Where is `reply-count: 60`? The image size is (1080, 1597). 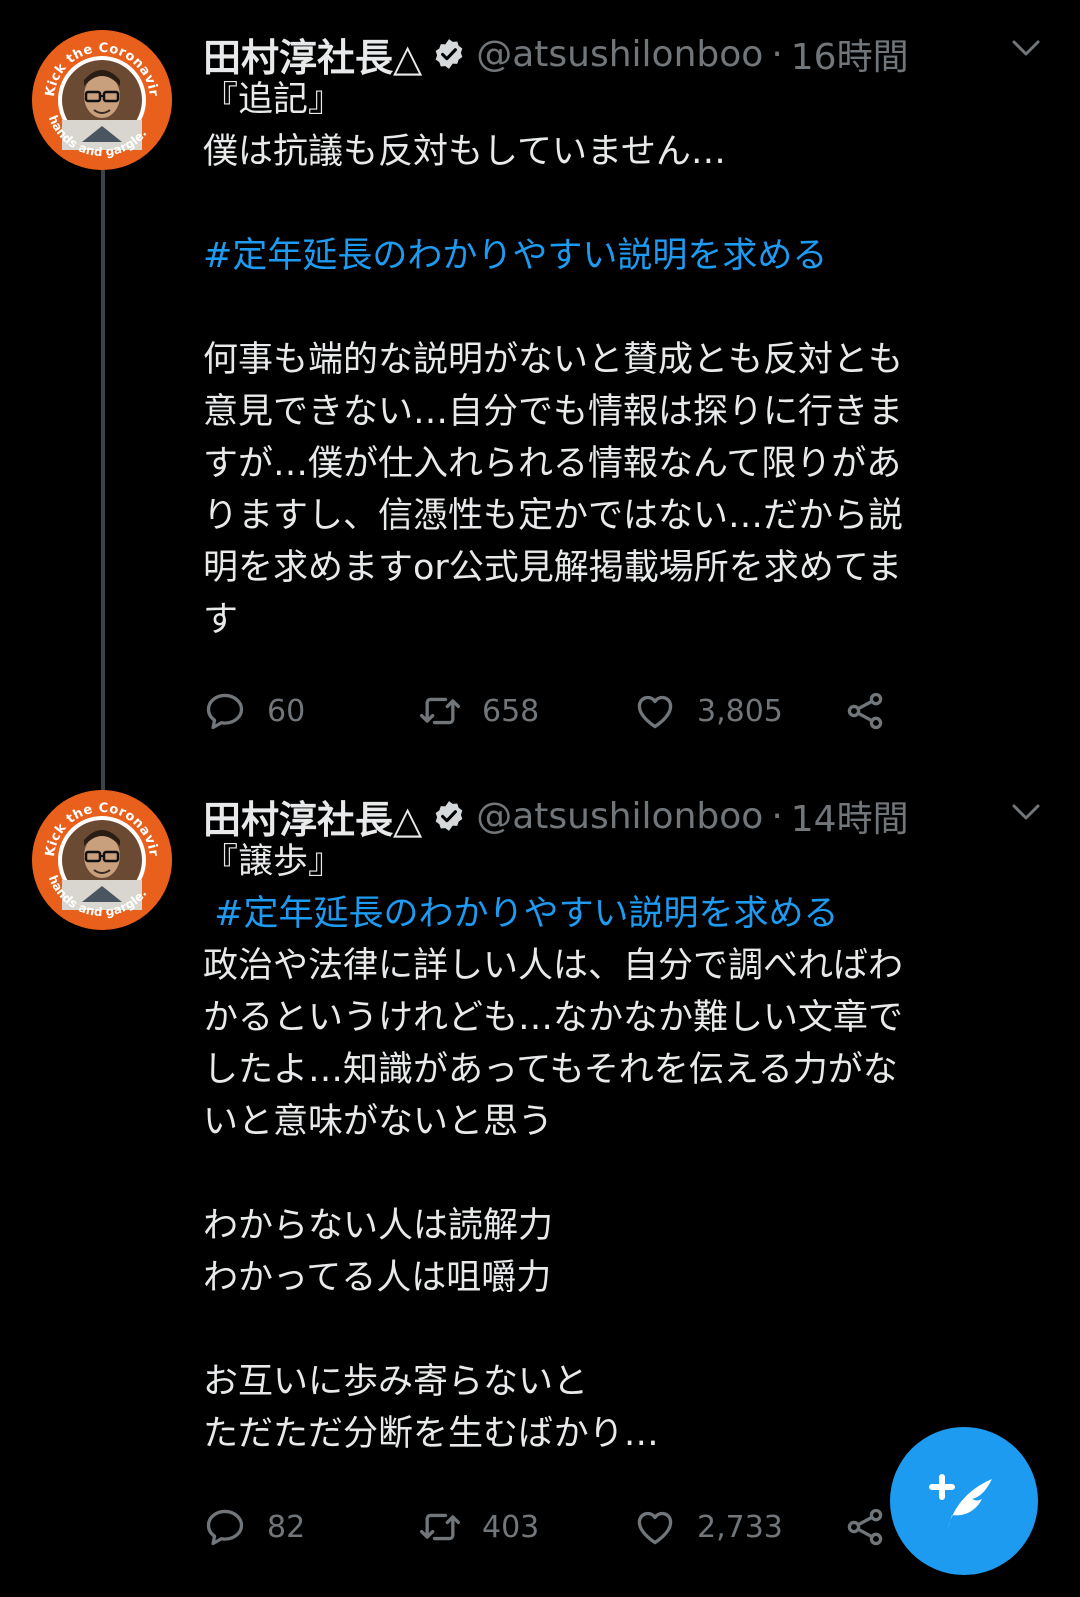
reply-count: 60 is located at coordinates (286, 711).